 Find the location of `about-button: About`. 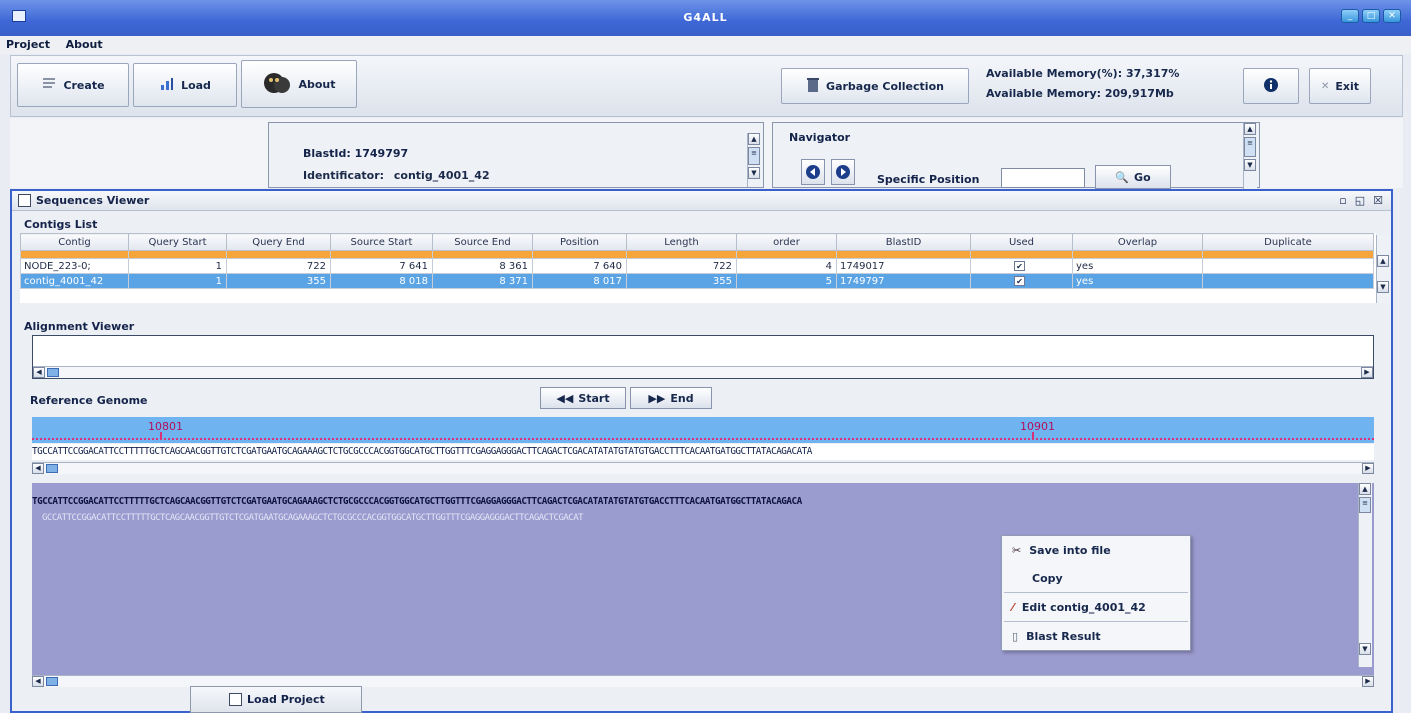

about-button: About is located at coordinates (299, 84).